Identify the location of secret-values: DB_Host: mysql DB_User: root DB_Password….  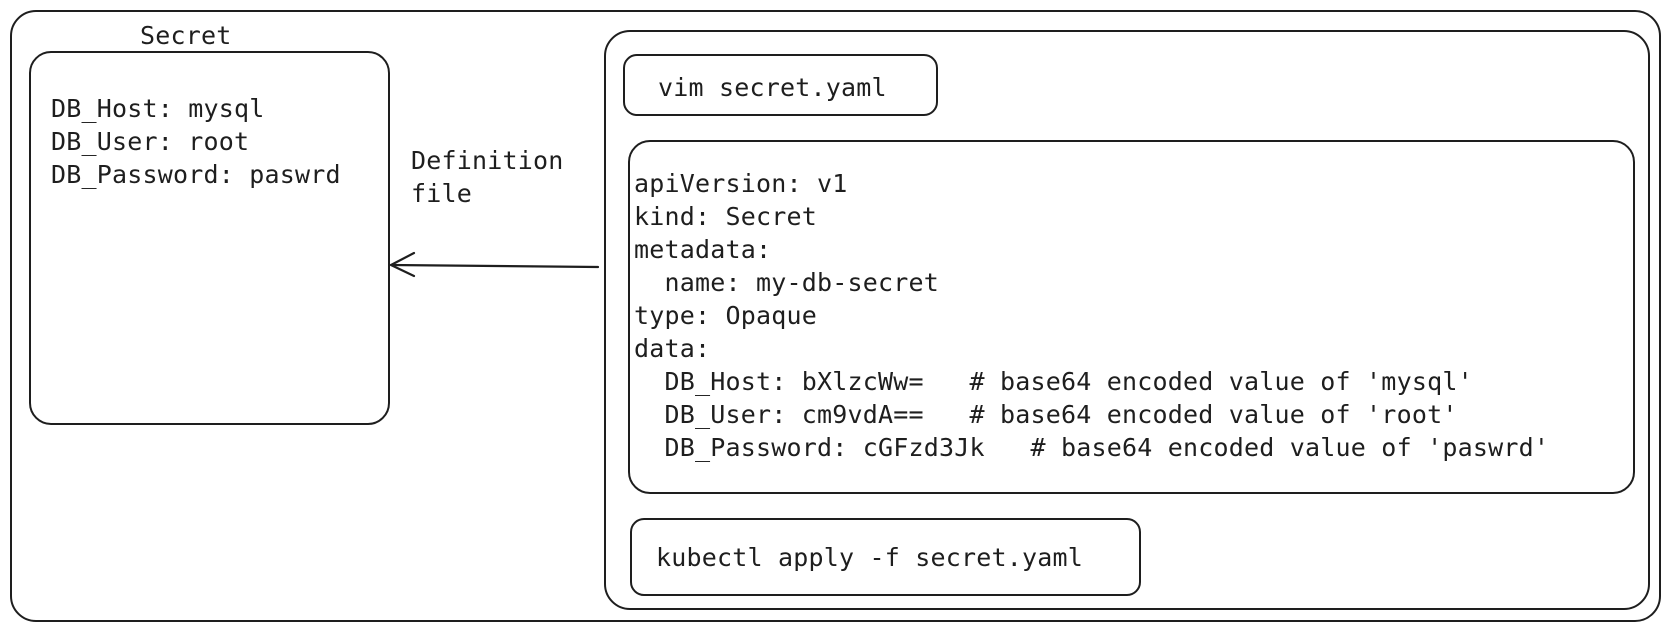
(196, 141).